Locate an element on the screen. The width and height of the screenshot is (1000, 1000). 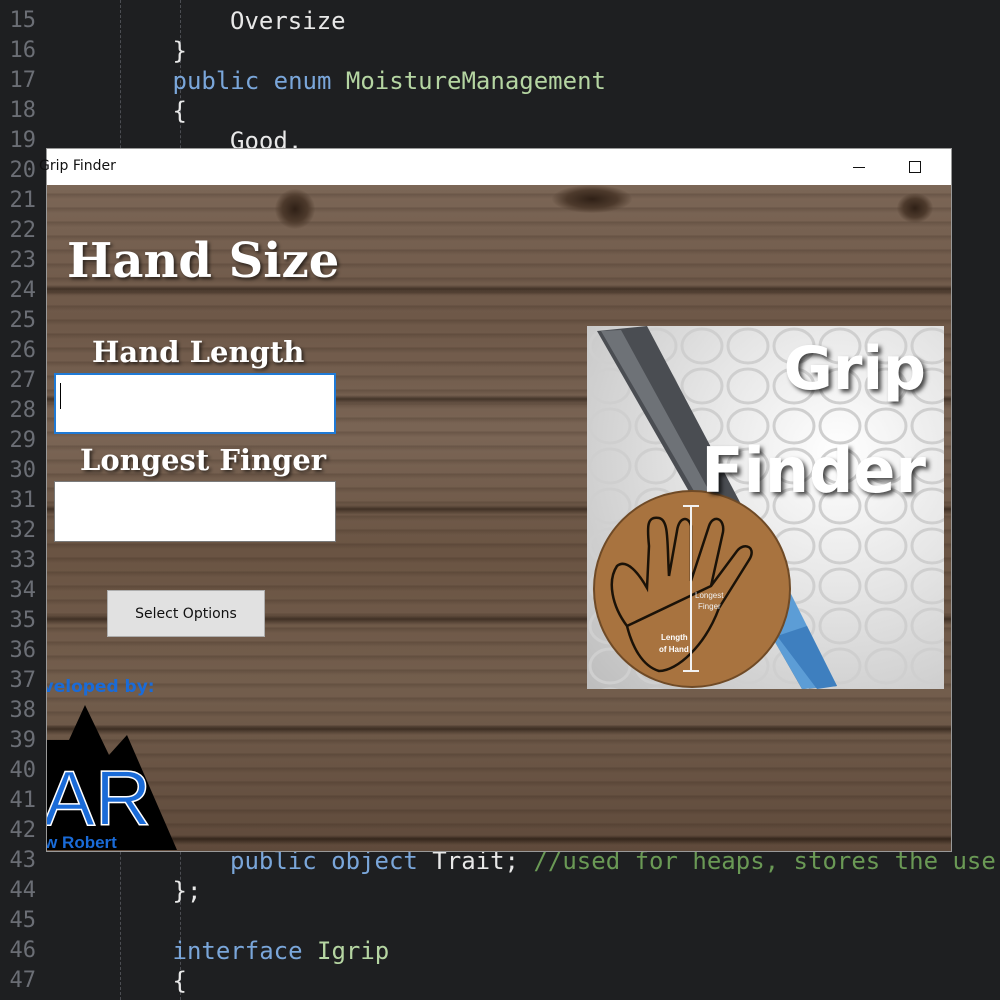
code-line: 47 { is located at coordinates (500, 981).